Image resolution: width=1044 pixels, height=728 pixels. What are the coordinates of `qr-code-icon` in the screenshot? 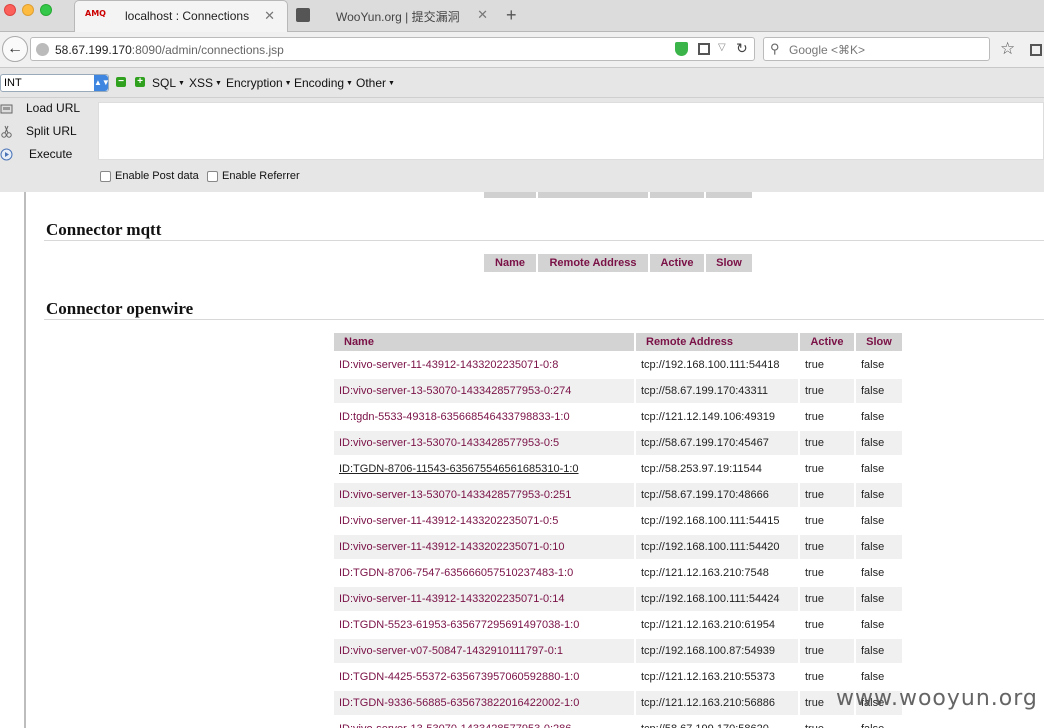 It's located at (704, 49).